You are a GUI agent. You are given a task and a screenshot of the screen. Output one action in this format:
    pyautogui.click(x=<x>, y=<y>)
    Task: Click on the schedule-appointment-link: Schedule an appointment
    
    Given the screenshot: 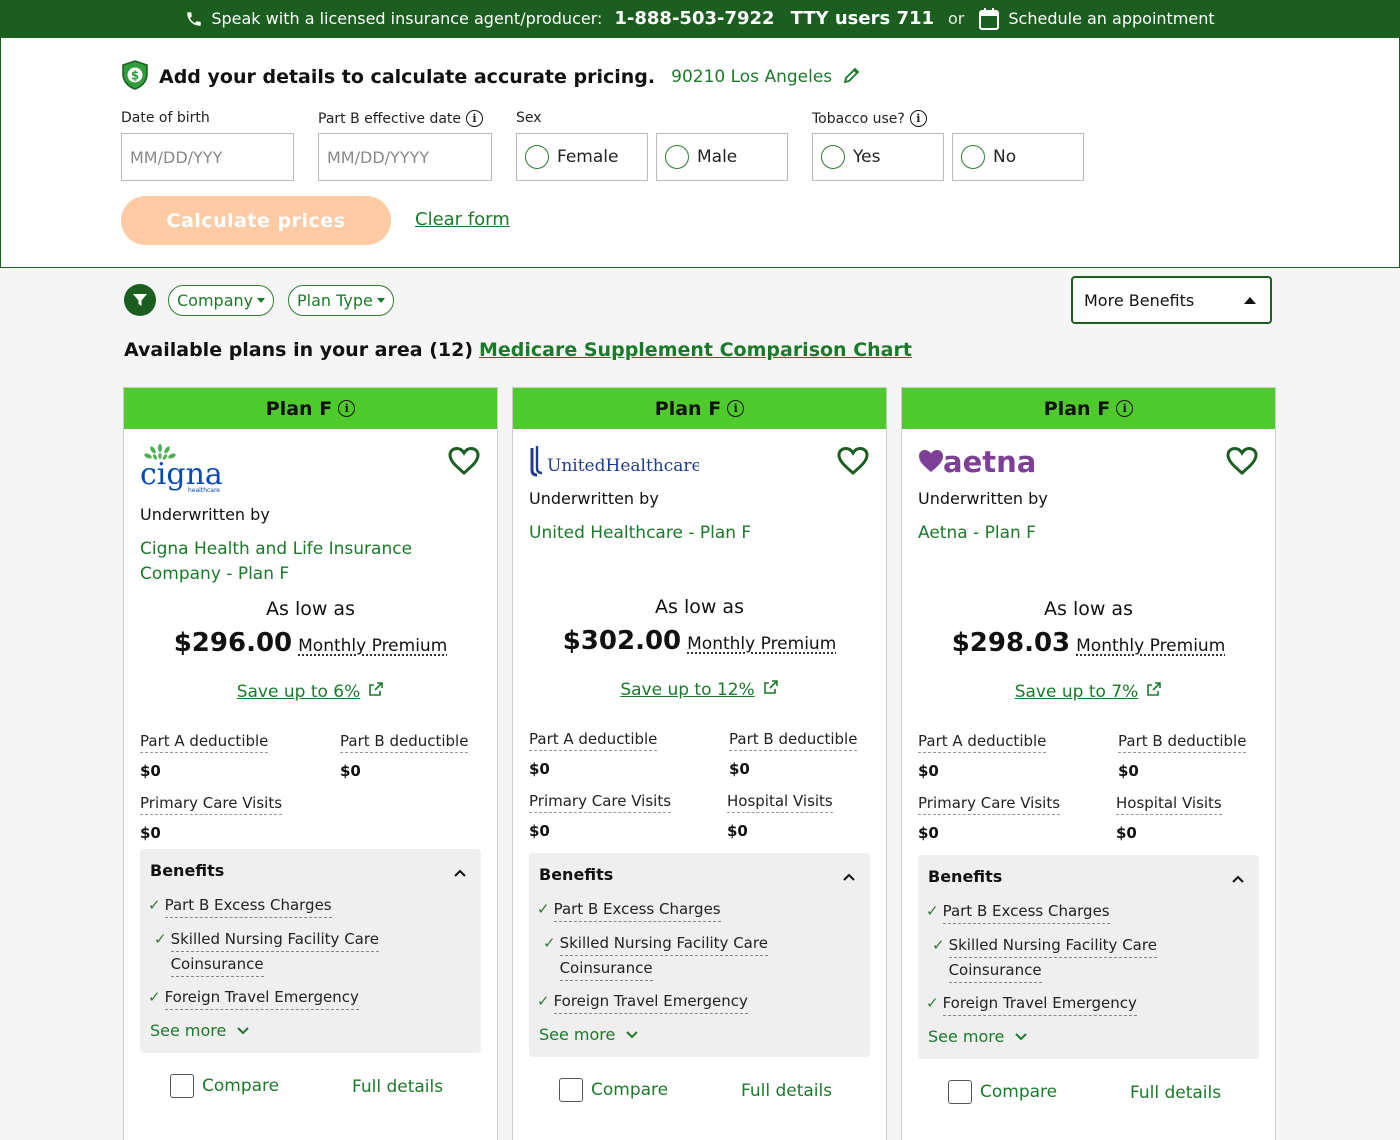 What is the action you would take?
    pyautogui.click(x=1096, y=19)
    